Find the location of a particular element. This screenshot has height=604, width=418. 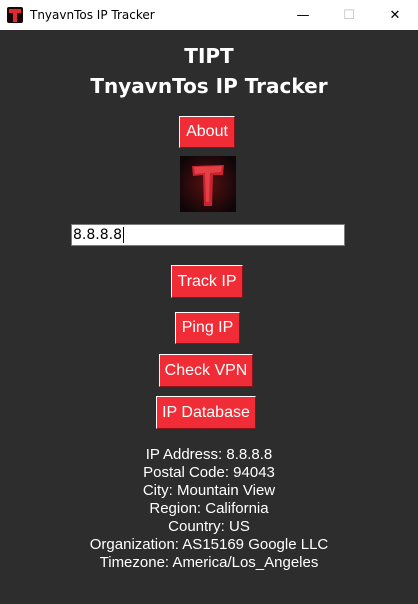

result-region: Region: California is located at coordinates (209, 508).